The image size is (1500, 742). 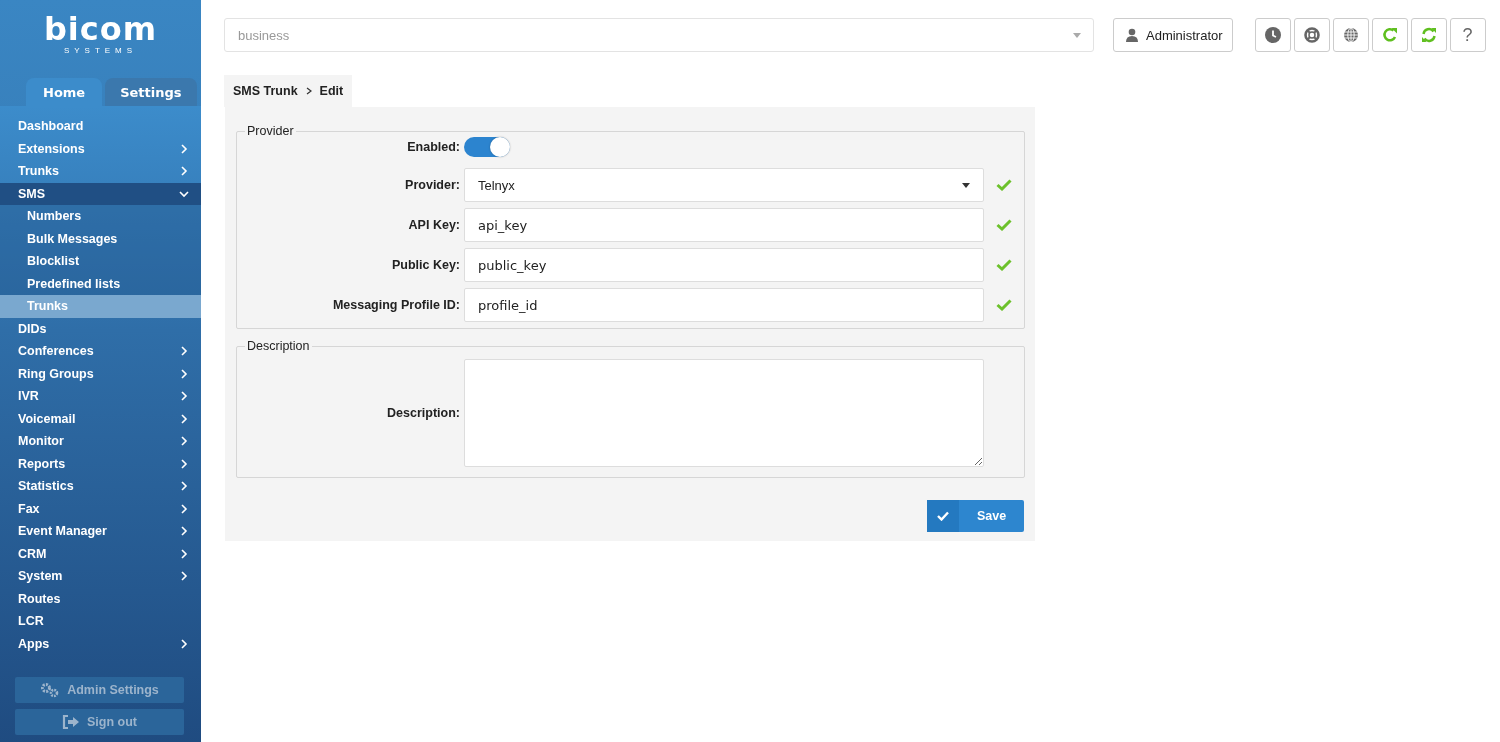 What do you see at coordinates (724, 413) in the screenshot?
I see `textarea-field` at bounding box center [724, 413].